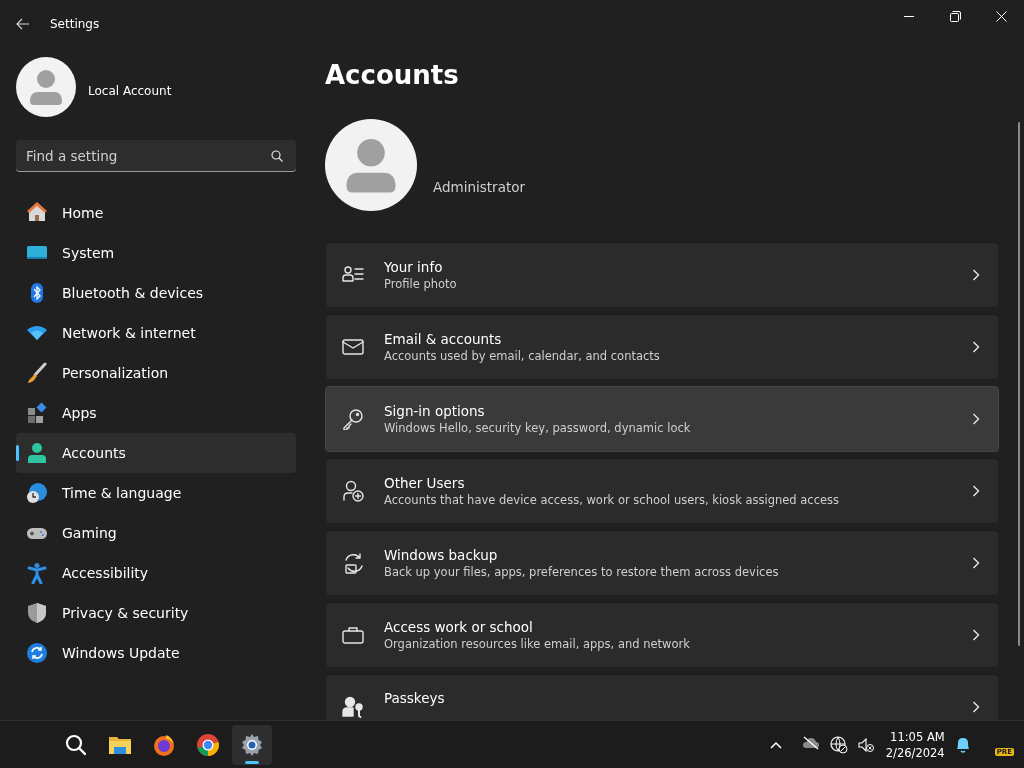 This screenshot has height=768, width=1024. Describe the element at coordinates (37, 453) in the screenshot. I see `person-icon` at that location.